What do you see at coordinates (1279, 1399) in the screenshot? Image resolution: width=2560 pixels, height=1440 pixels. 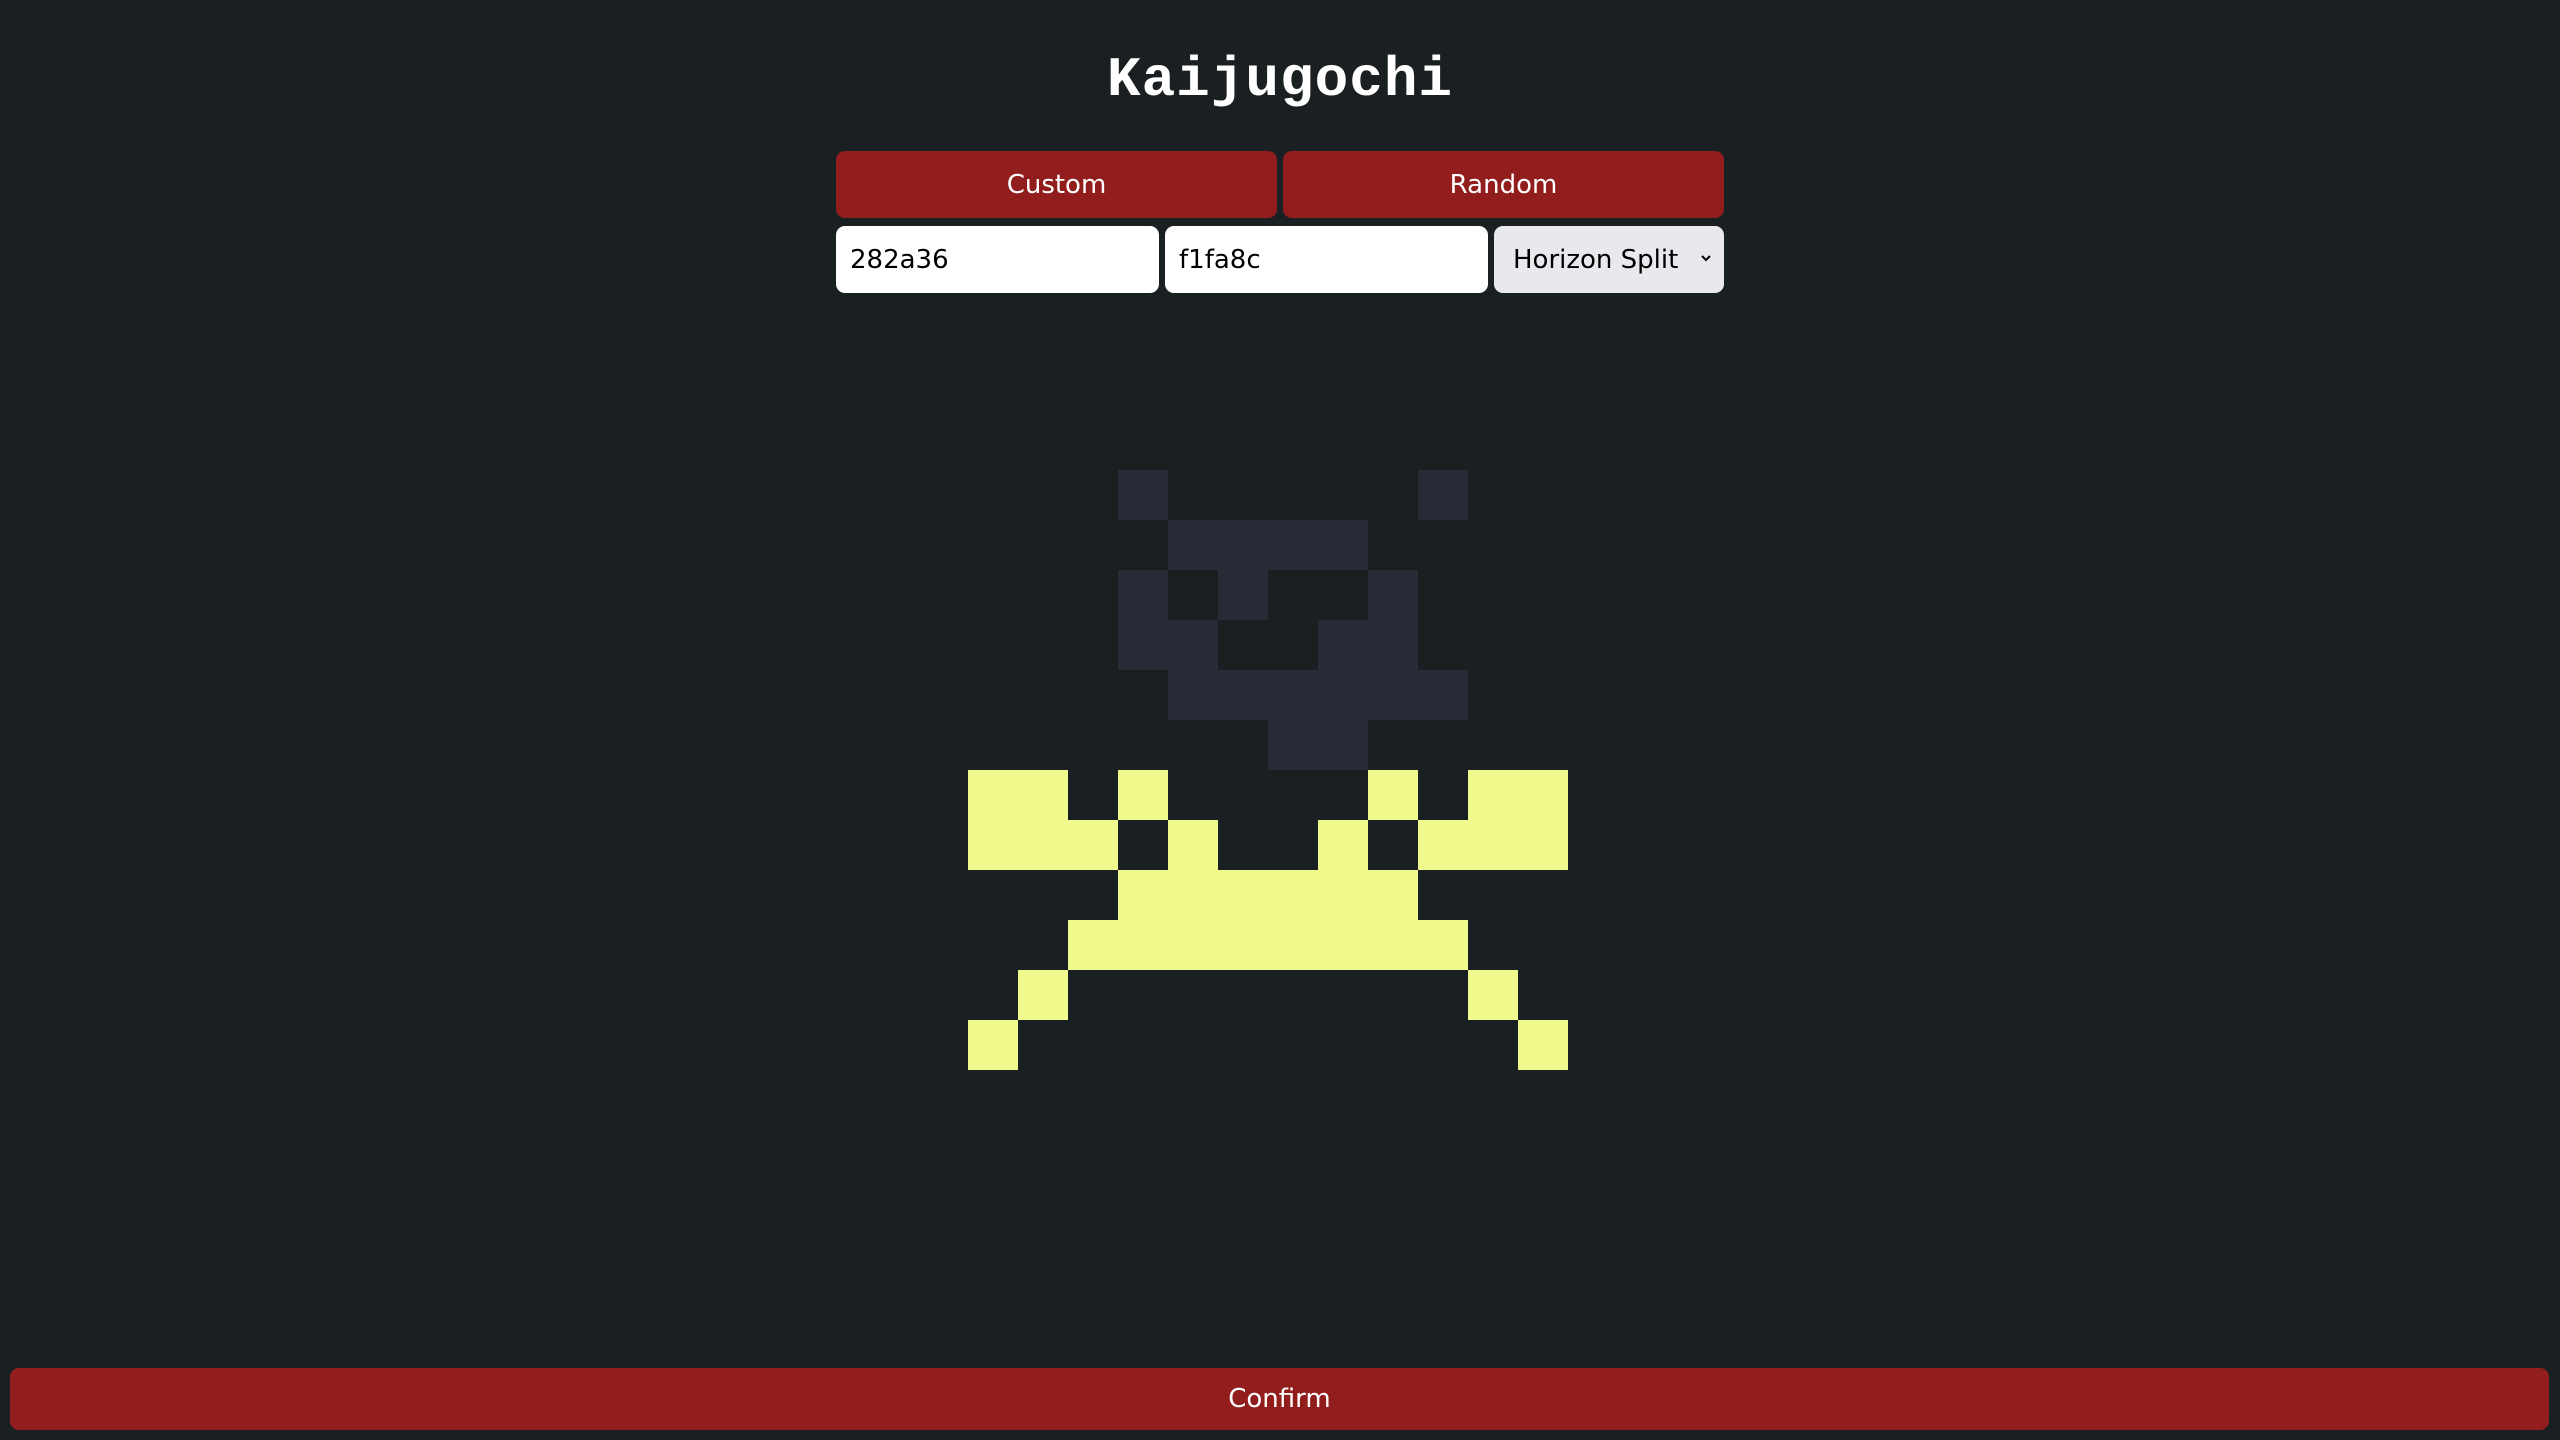 I see `confirm-button: Confirm` at bounding box center [1279, 1399].